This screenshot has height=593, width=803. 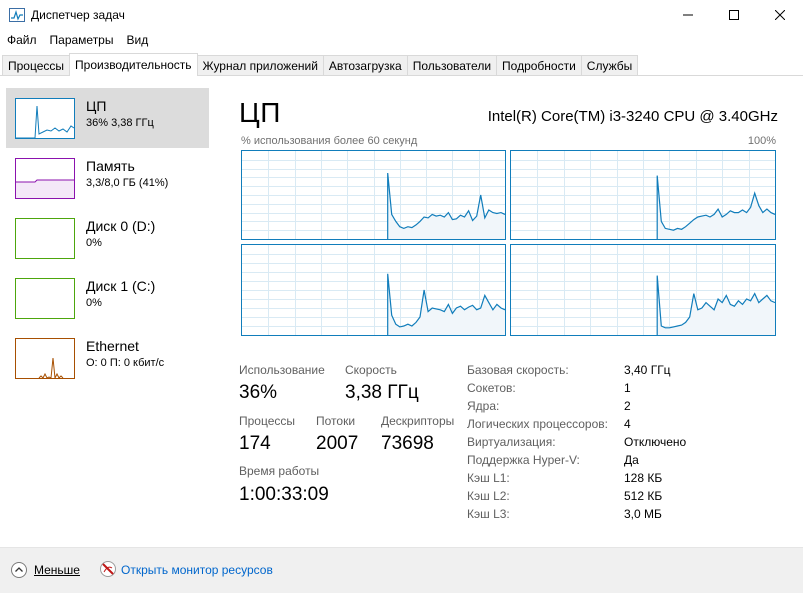 What do you see at coordinates (260, 112) in the screenshot?
I see `page-title: ЦП` at bounding box center [260, 112].